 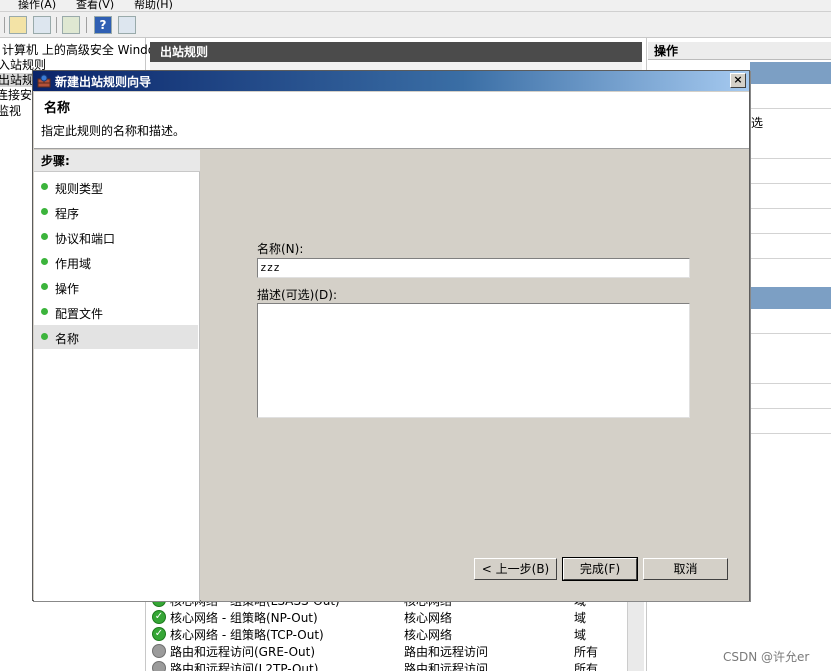 What do you see at coordinates (79, 189) in the screenshot?
I see `step-label: 规则类型` at bounding box center [79, 189].